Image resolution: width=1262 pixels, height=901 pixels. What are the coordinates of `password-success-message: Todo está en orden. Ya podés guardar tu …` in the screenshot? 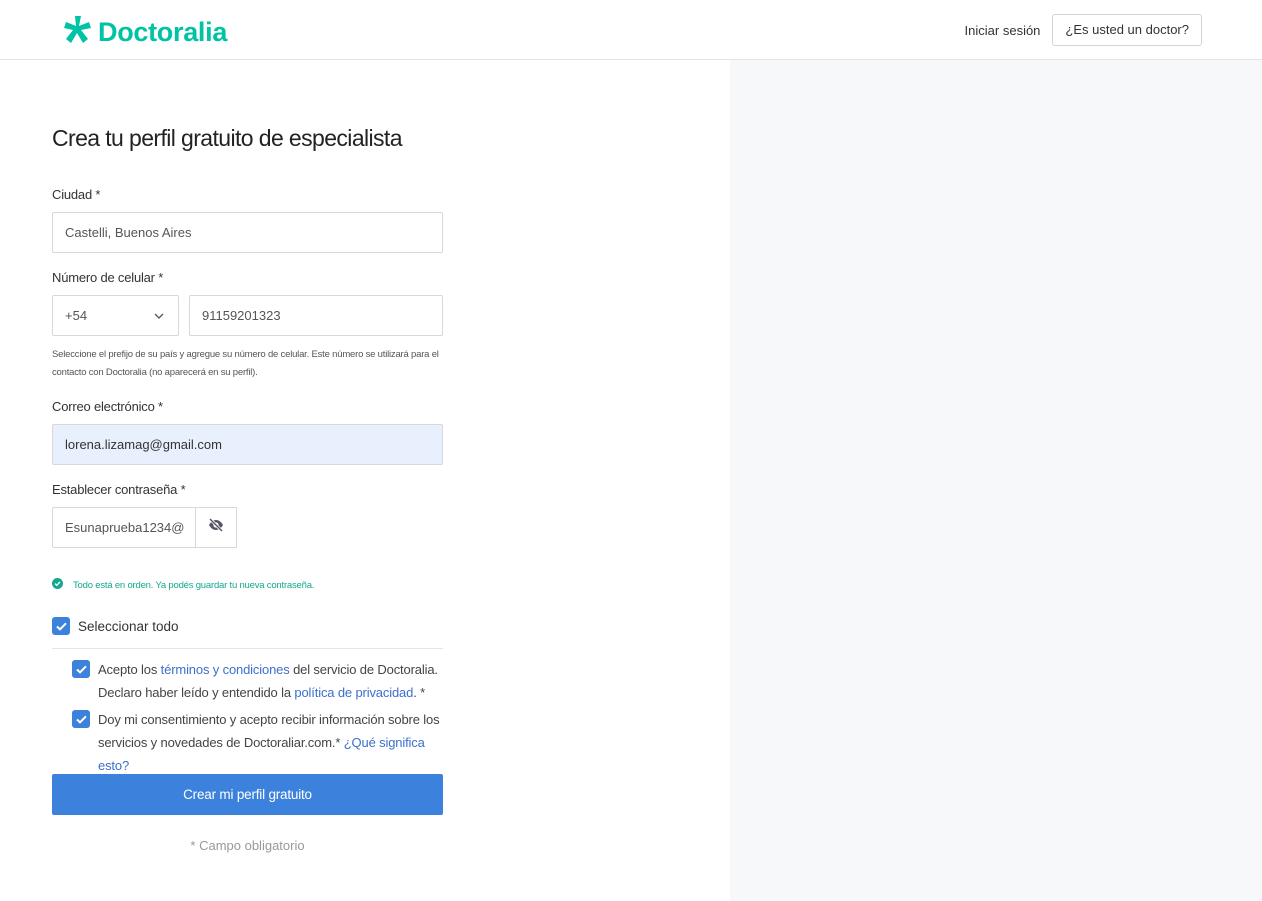 It's located at (183, 585).